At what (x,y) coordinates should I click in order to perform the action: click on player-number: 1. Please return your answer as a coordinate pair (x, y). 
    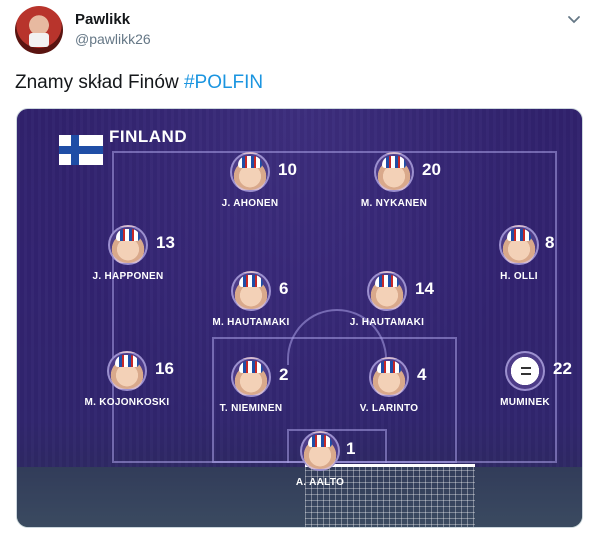
    Looking at the image, I should click on (351, 448).